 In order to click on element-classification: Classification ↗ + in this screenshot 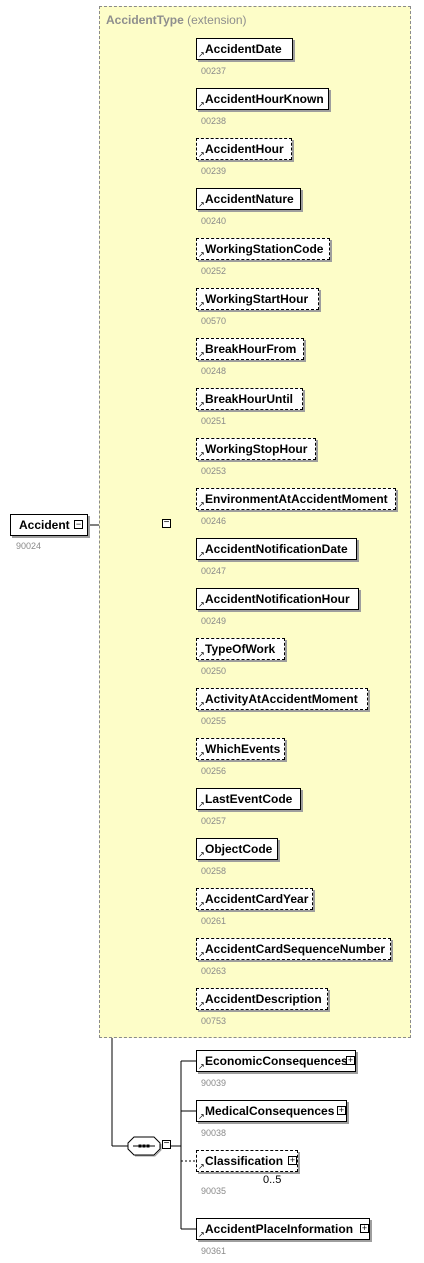, I will do `click(247, 1161)`.